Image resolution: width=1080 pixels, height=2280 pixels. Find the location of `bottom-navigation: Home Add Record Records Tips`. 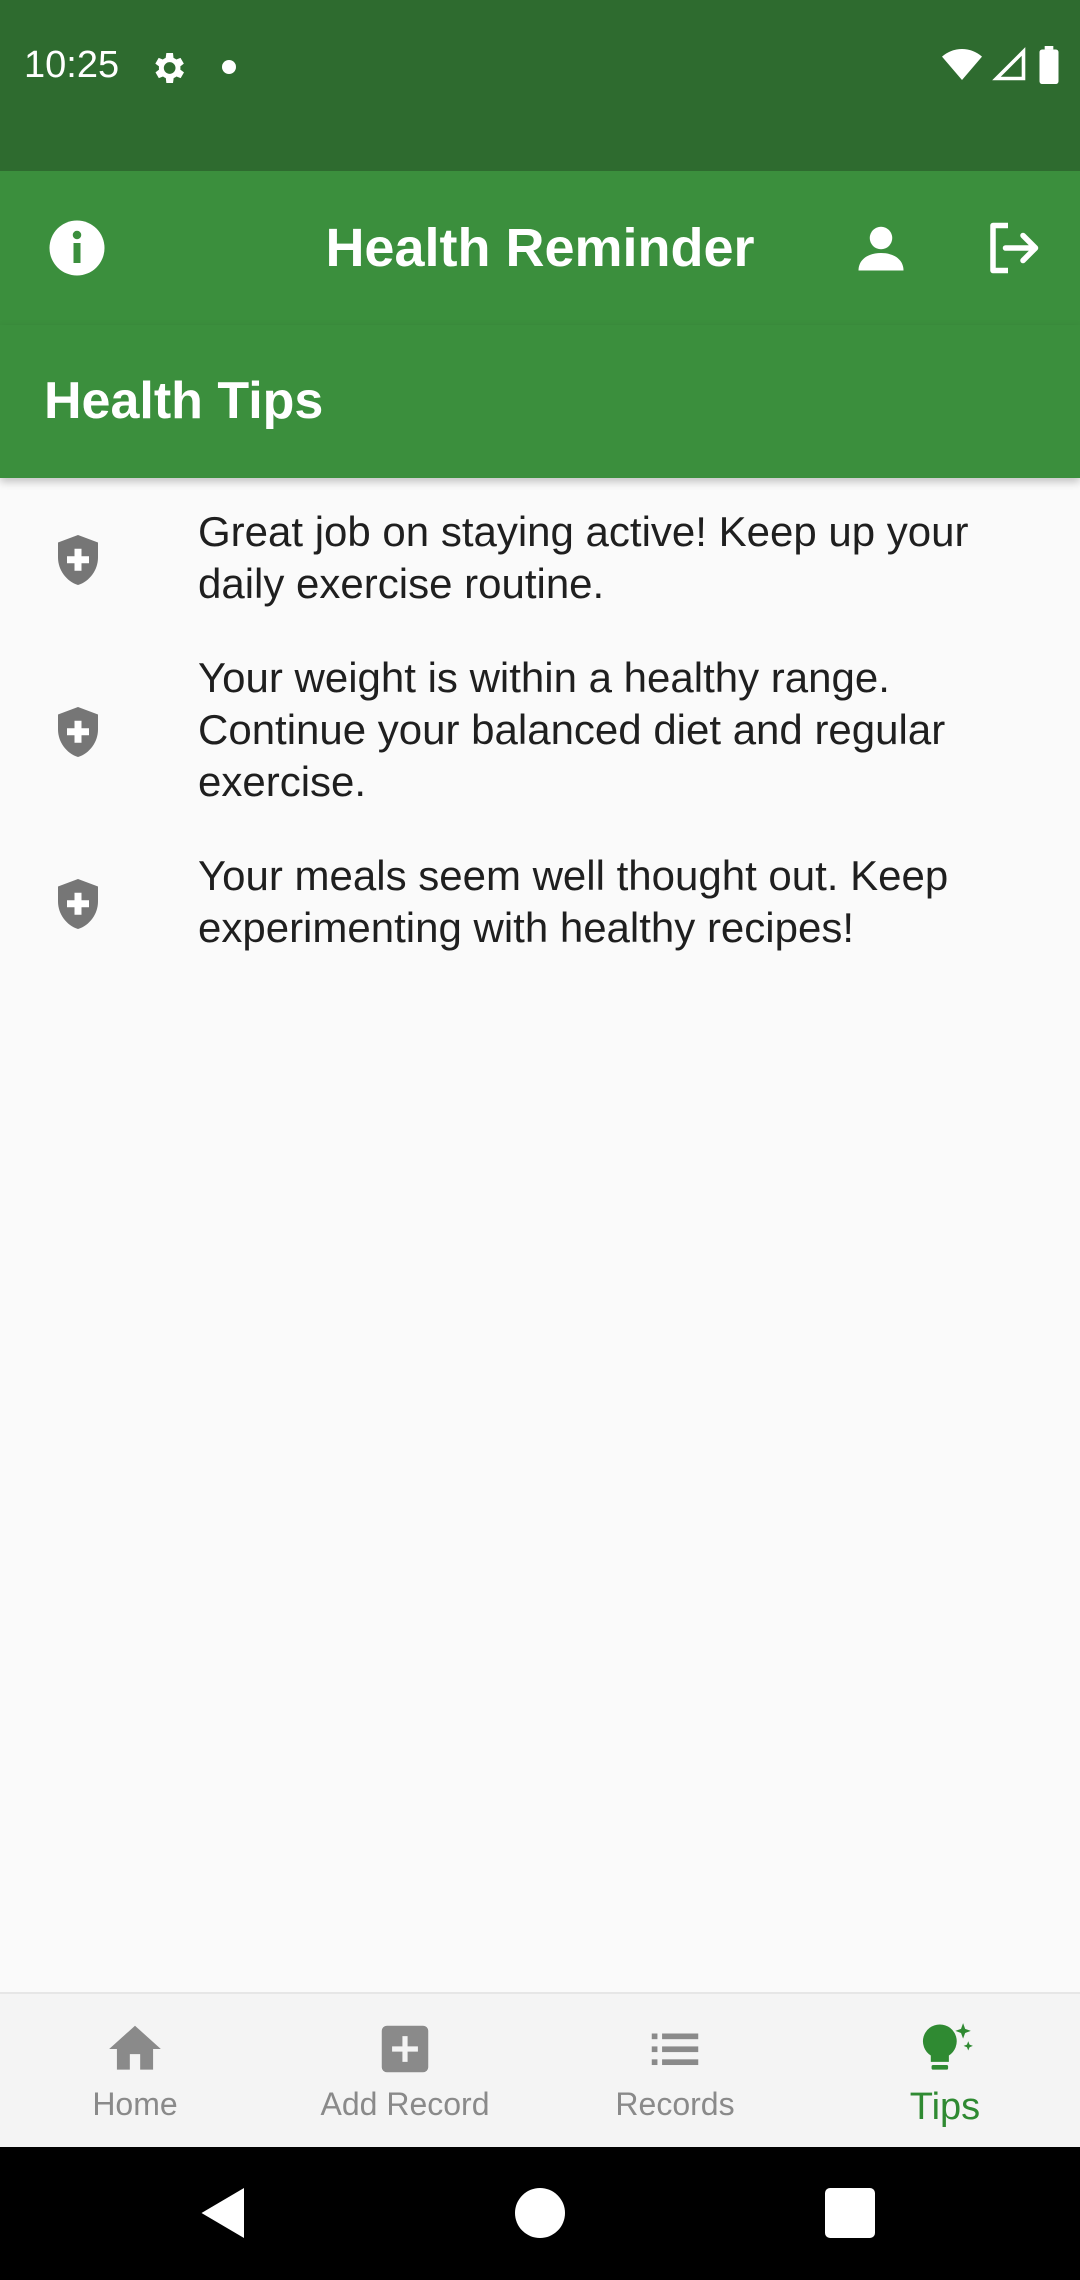

bottom-navigation: Home Add Record Records Tips is located at coordinates (540, 2069).